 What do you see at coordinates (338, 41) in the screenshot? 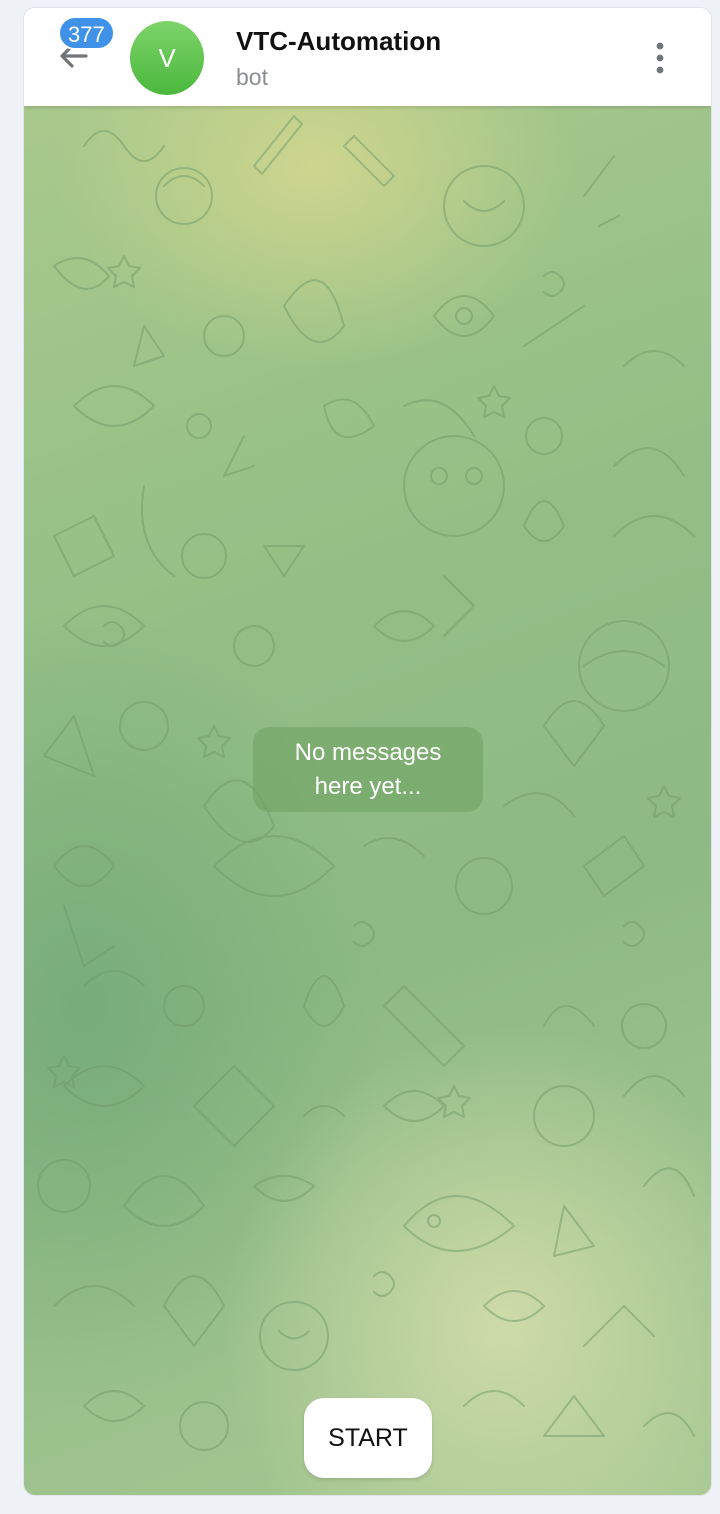
I see `chat-title: VTC-Automation` at bounding box center [338, 41].